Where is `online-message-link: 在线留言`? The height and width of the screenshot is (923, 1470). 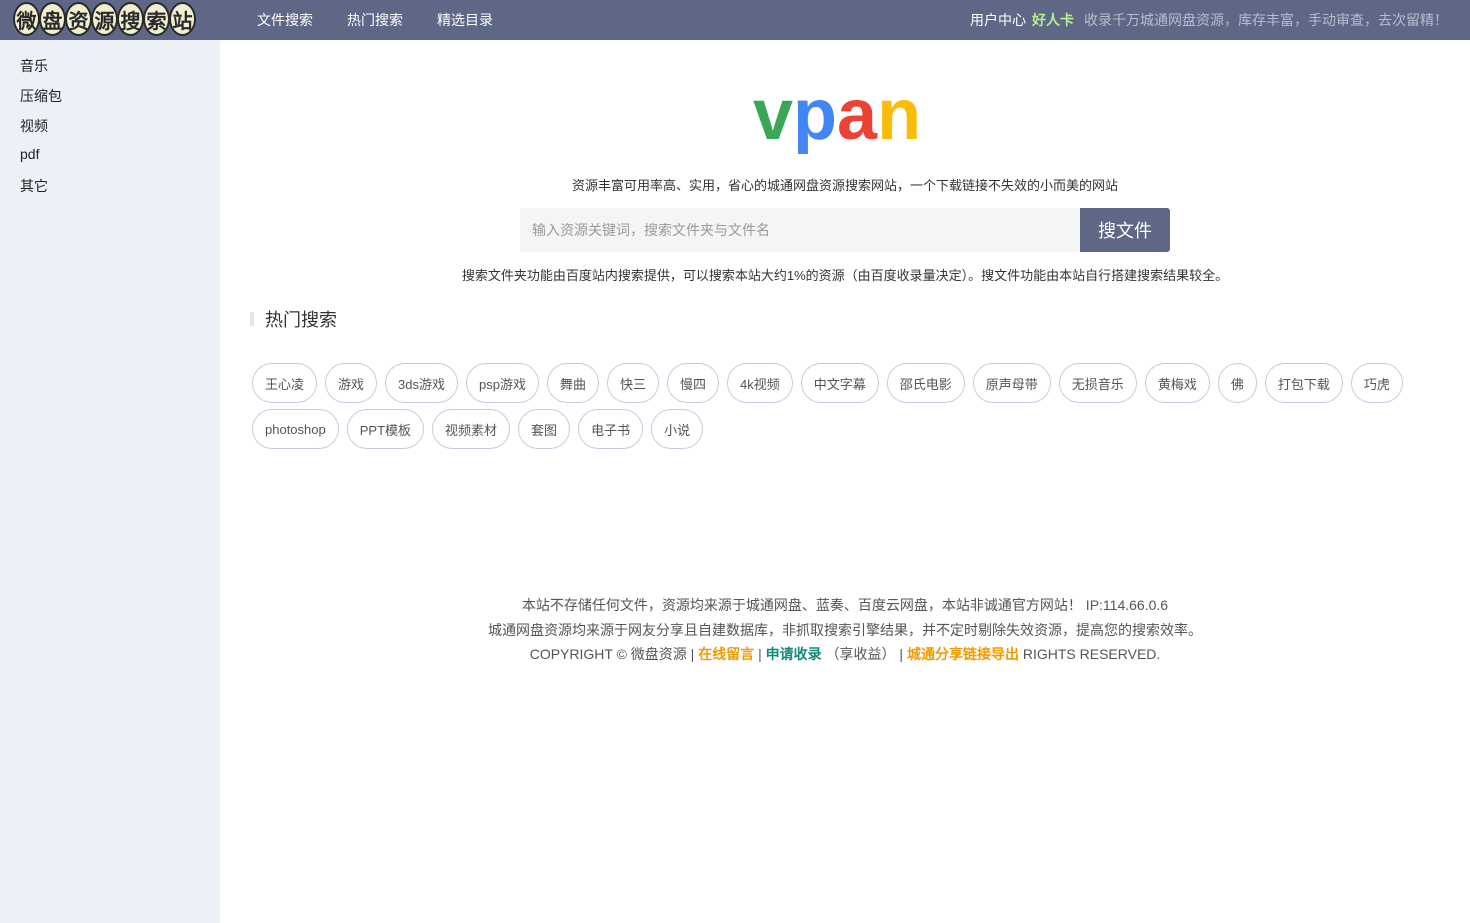
online-message-link: 在线留言 is located at coordinates (726, 654).